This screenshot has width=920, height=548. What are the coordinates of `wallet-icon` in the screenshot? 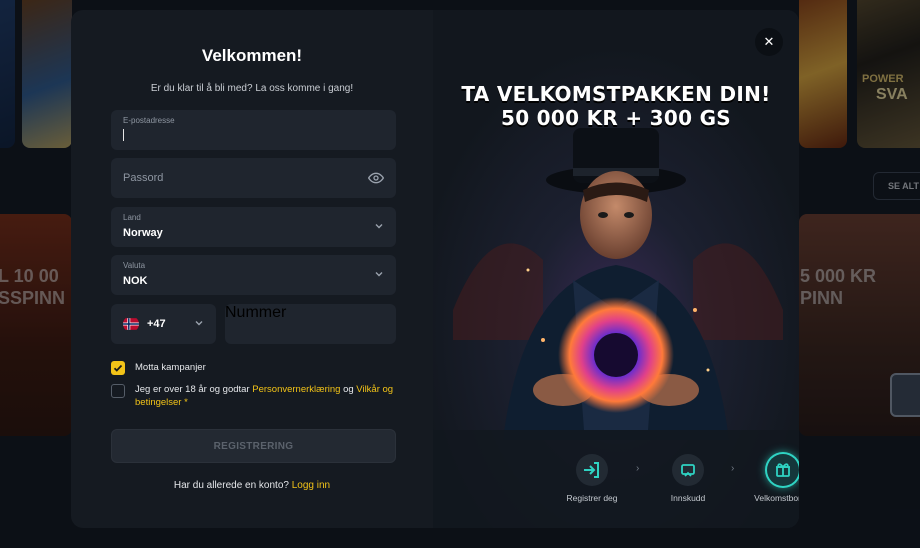 It's located at (688, 470).